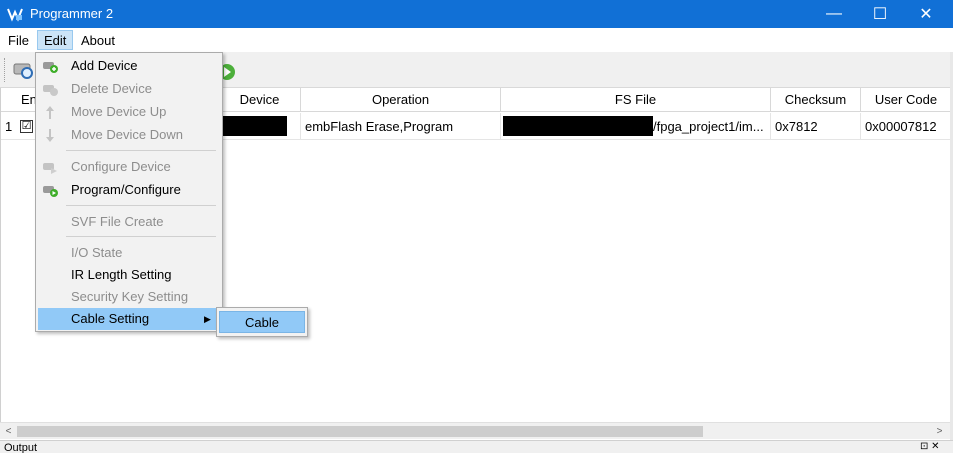 The width and height of the screenshot is (953, 453). Describe the element at coordinates (906, 126) in the screenshot. I see `user-code-cell: 0x00007812` at that location.